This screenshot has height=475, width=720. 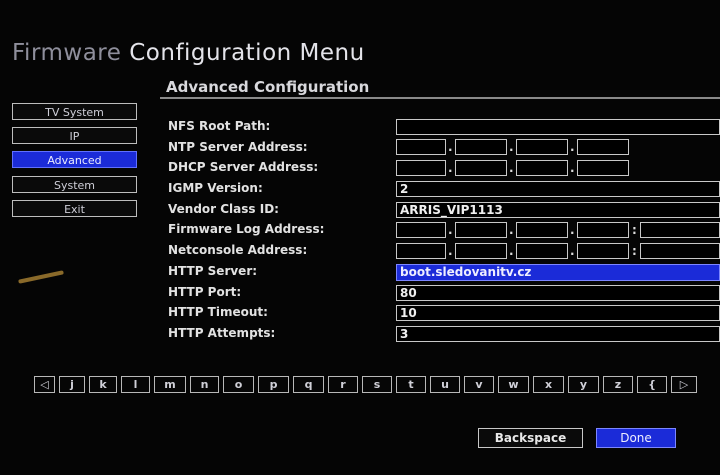 I want to click on label-netconsole: Netconsole Address:, so click(x=238, y=250).